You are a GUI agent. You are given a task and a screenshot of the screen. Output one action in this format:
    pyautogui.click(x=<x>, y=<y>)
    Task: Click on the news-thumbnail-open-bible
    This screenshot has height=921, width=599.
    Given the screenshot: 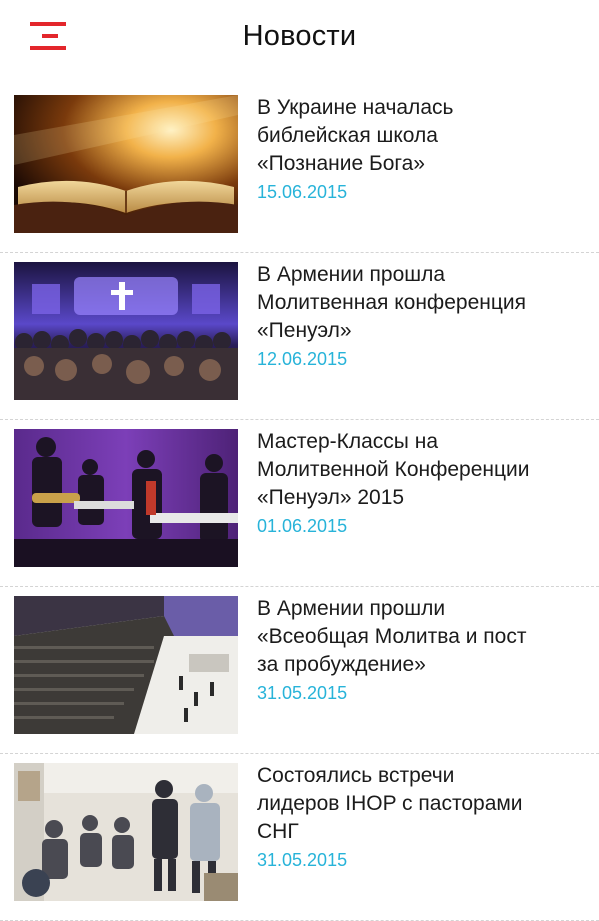 What is the action you would take?
    pyautogui.click(x=126, y=164)
    